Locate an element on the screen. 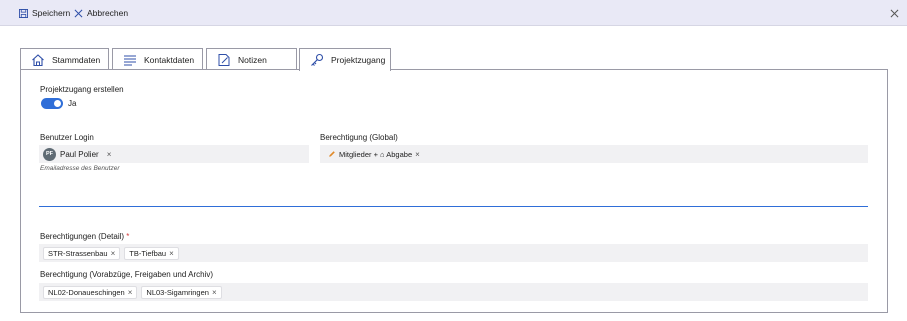 The height and width of the screenshot is (321, 907). tab-projektzugang: Projektzugang is located at coordinates (345, 59).